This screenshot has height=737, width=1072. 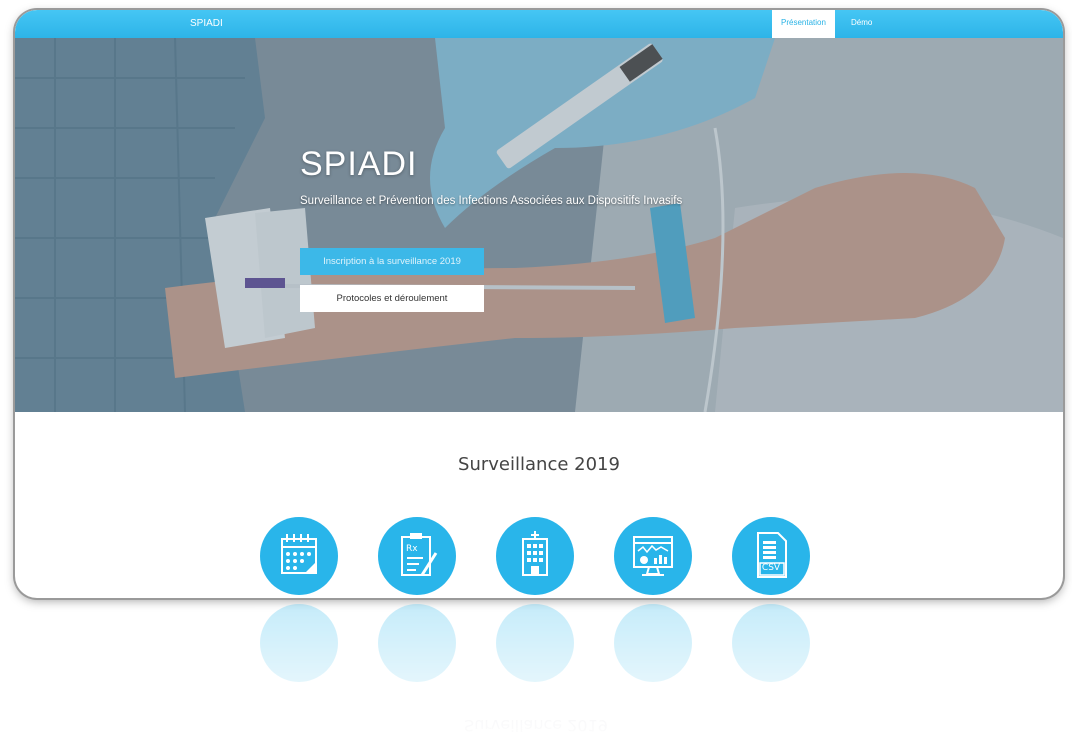 I want to click on section-title: Surveillance 2019, so click(x=539, y=464).